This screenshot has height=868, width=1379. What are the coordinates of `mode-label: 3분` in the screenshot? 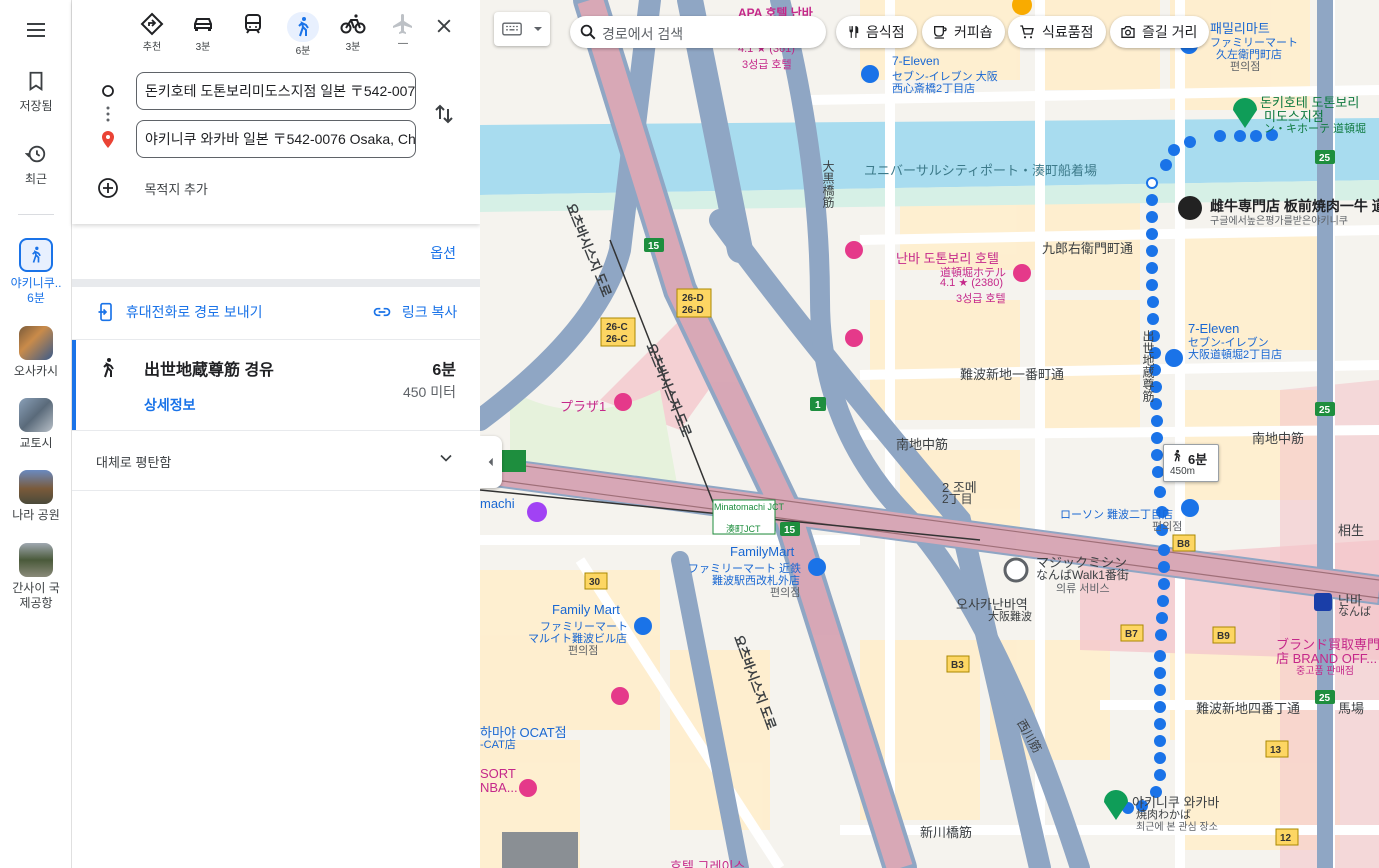 It's located at (353, 47).